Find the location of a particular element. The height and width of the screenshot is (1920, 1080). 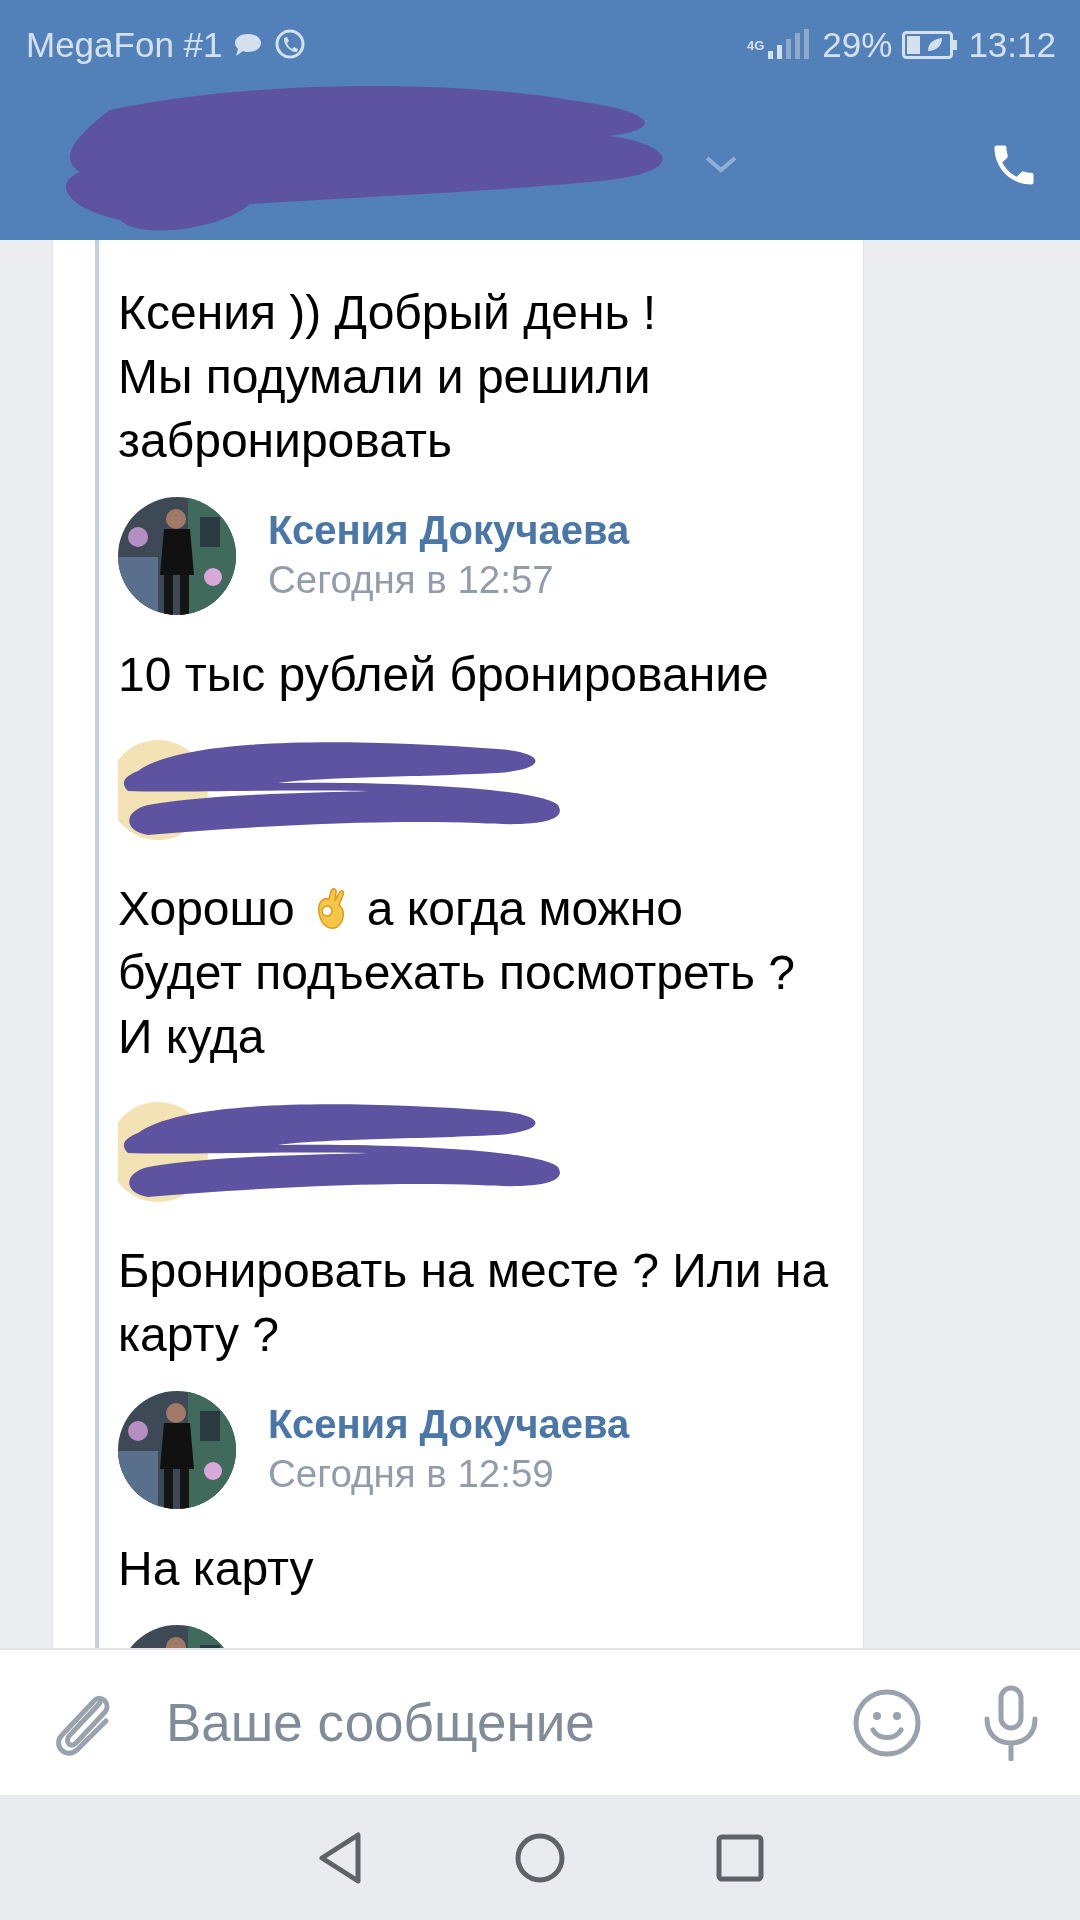

clock-time: 13:12 is located at coordinates (1012, 45).